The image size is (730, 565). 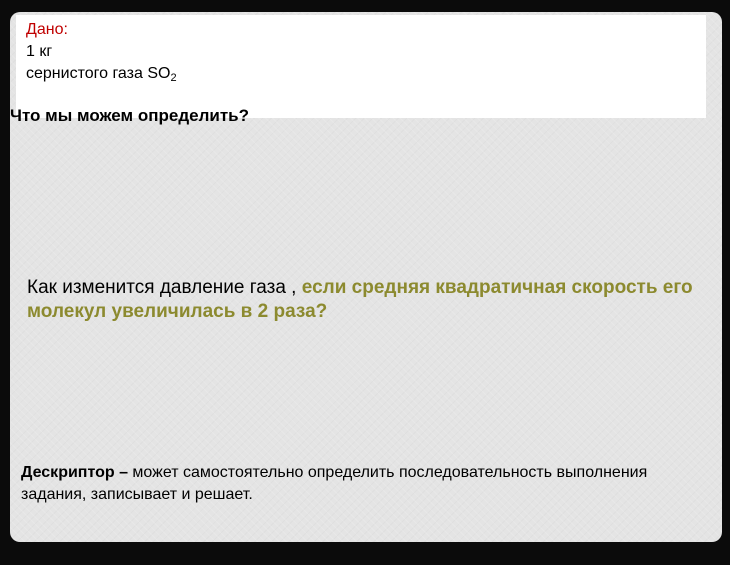 What do you see at coordinates (98, 73) in the screenshot?
I see `given-substance-text: сернистого газа SO` at bounding box center [98, 73].